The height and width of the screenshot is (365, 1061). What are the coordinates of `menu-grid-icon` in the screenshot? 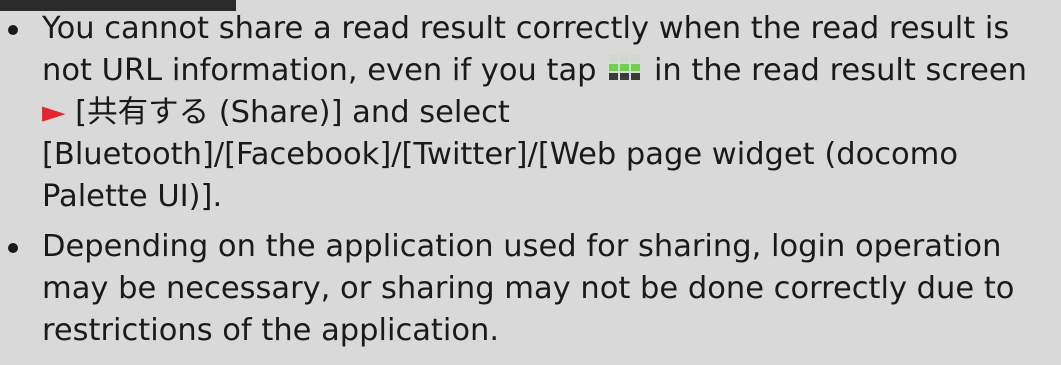 It's located at (625, 67).